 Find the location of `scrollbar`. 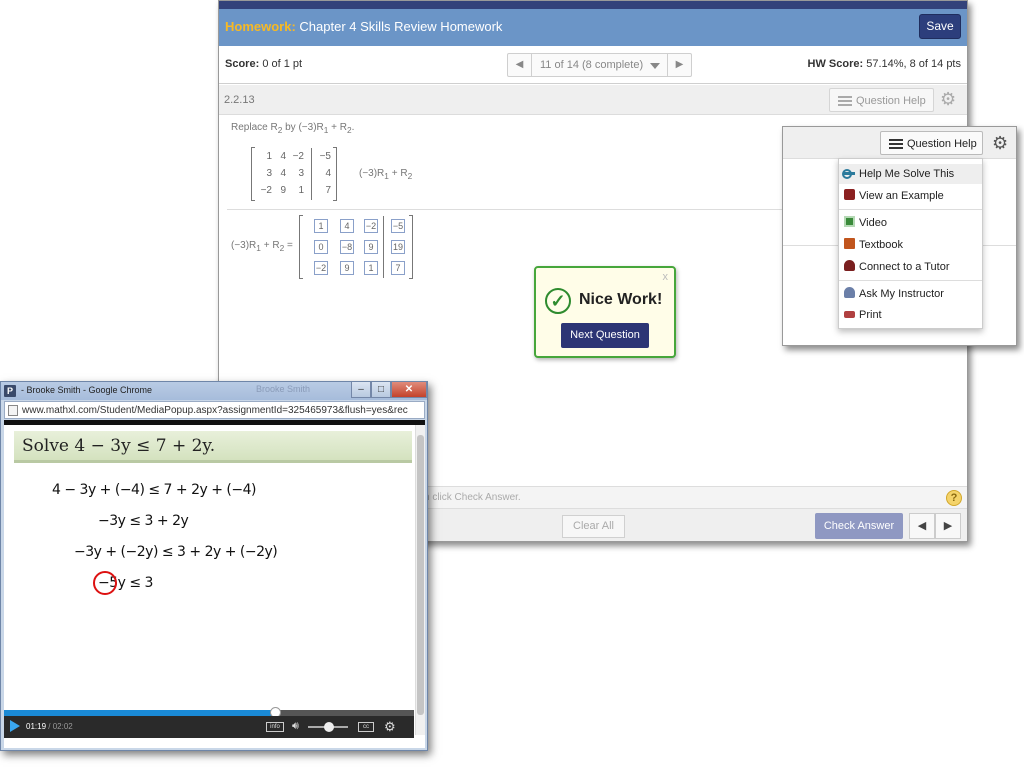

scrollbar is located at coordinates (420, 580).